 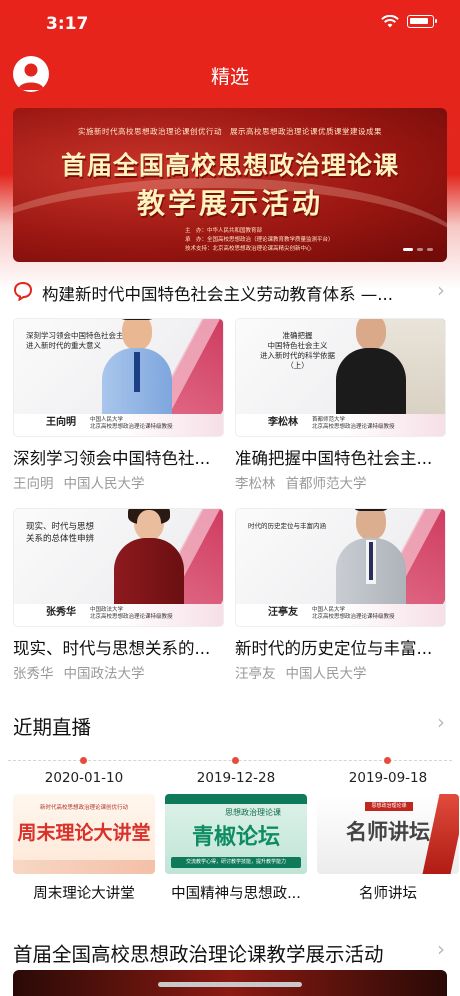 What do you see at coordinates (248, 249) in the screenshot?
I see `banner-info-line: 技术支持：北京高校思想政治理论课高精尖创新中心` at bounding box center [248, 249].